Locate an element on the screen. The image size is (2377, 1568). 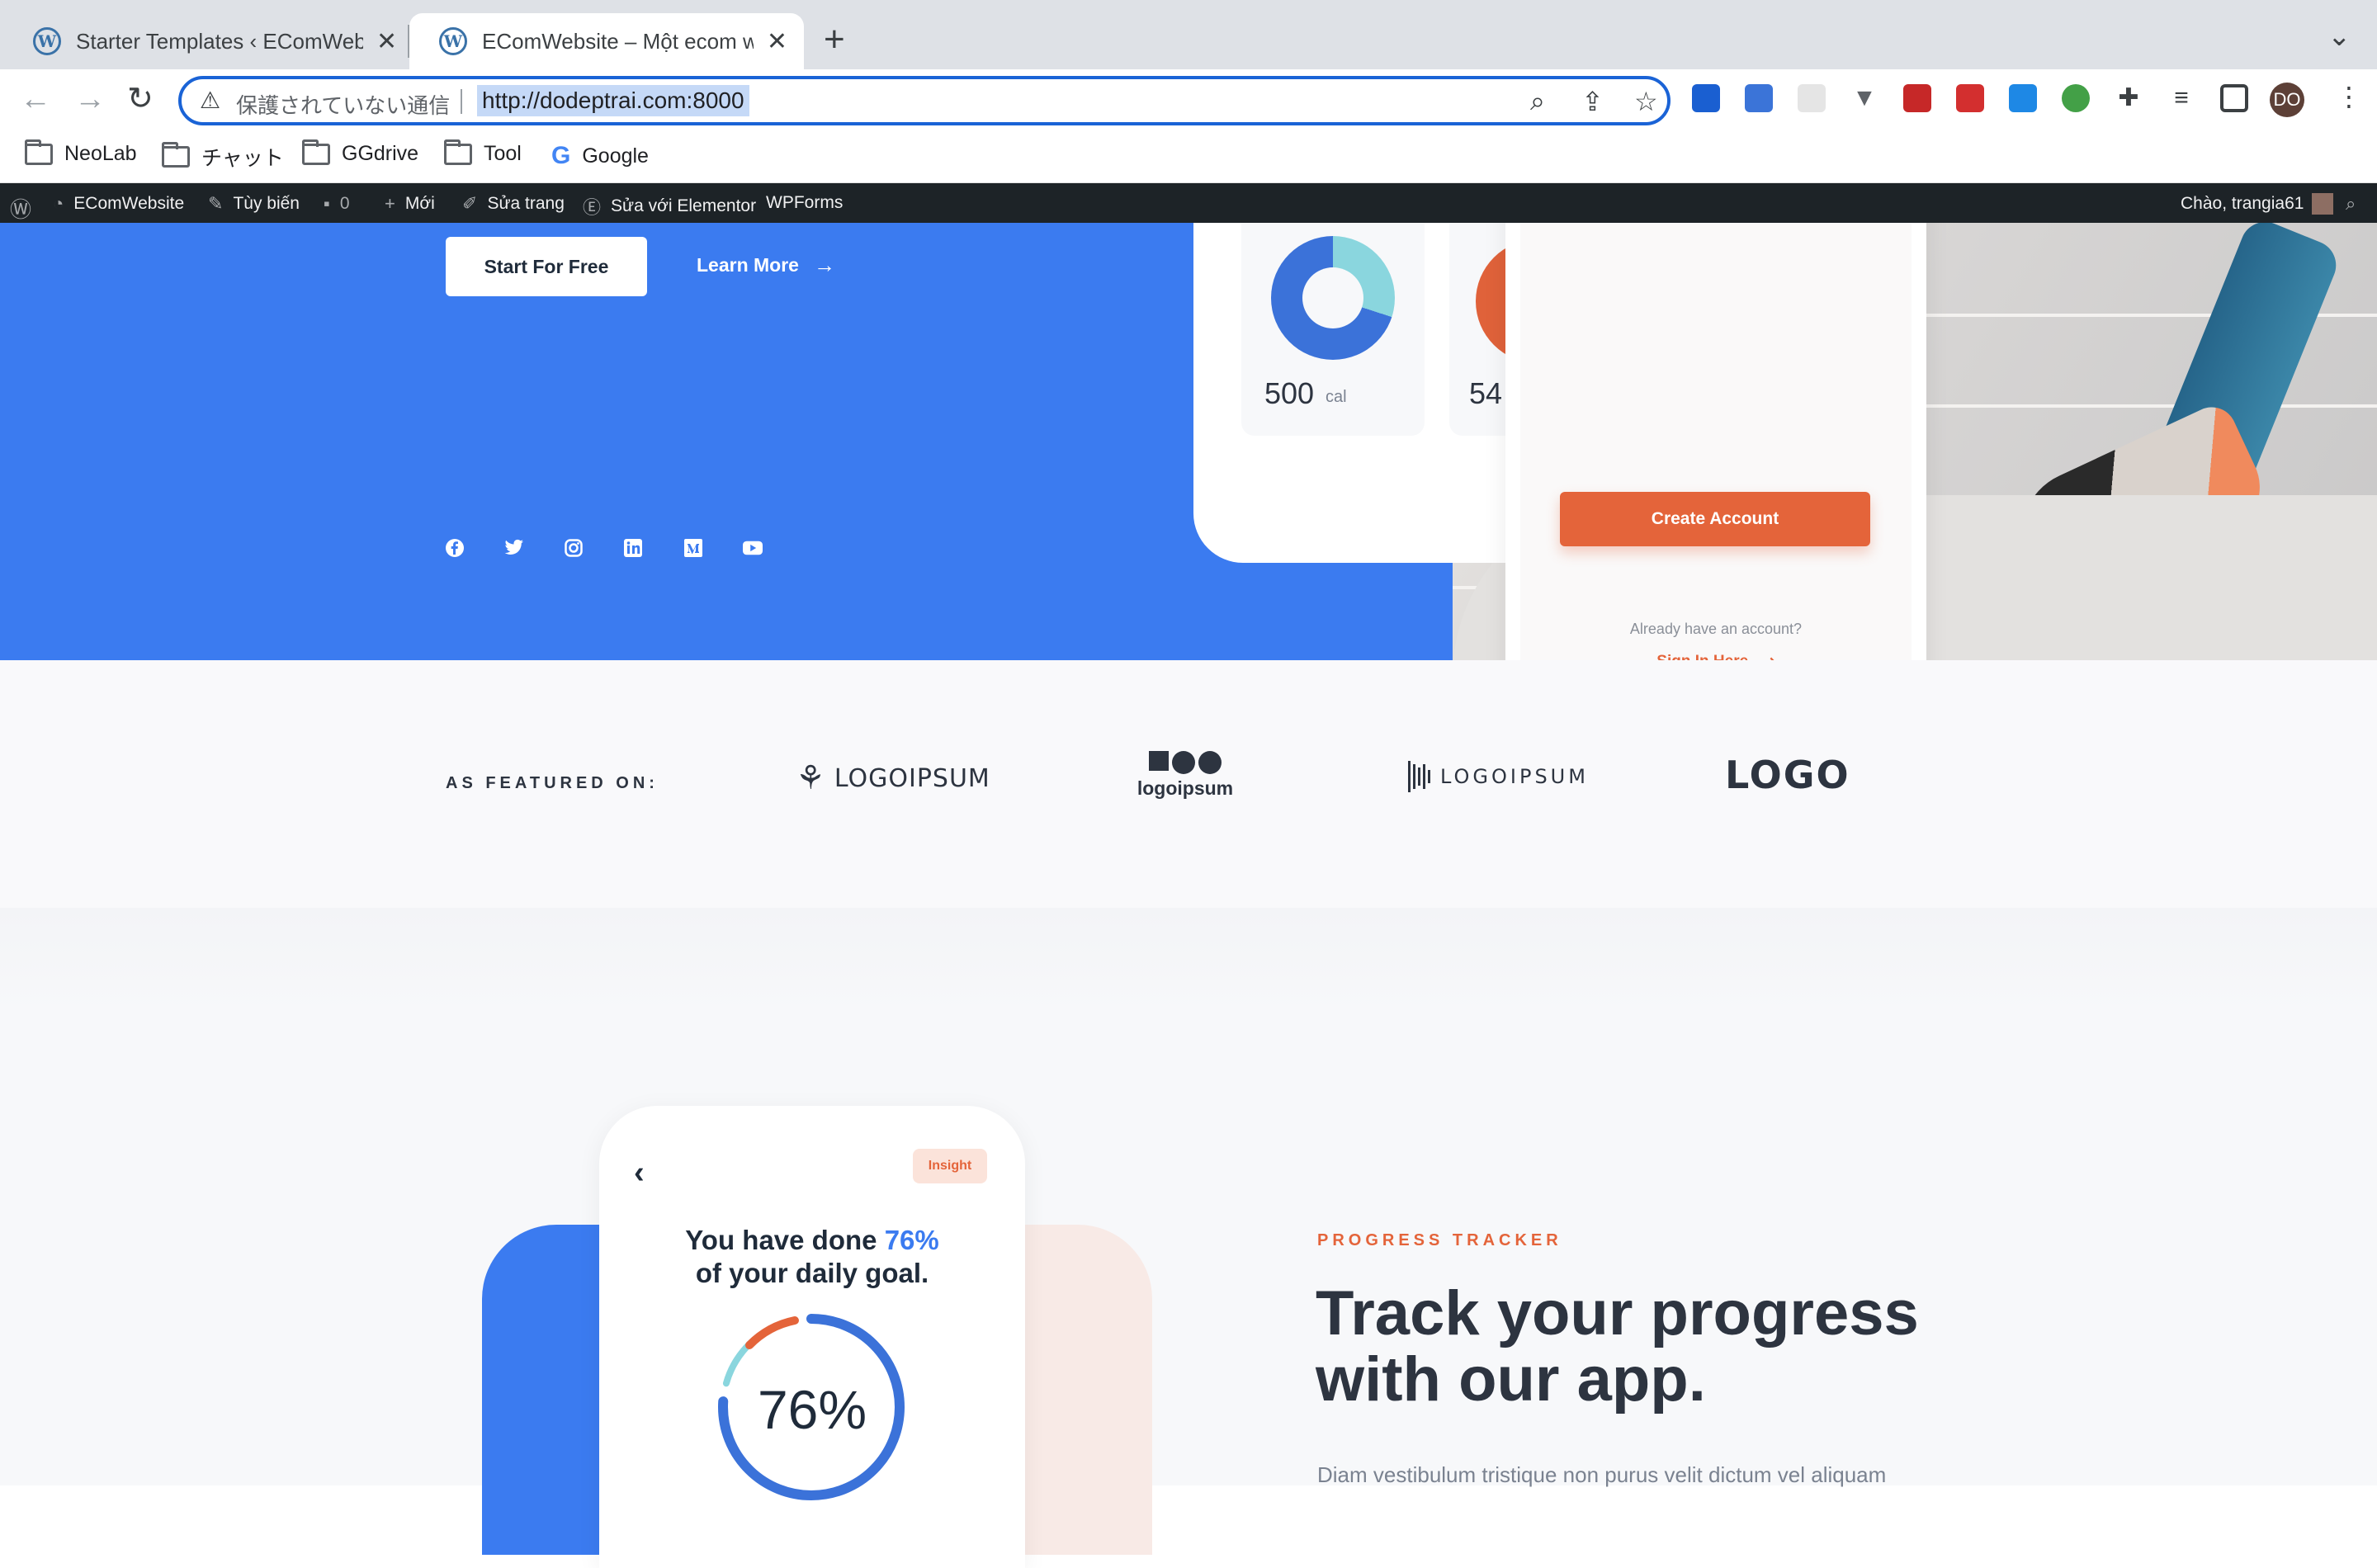
admin-site-name: ◔ EComWebsite is located at coordinates (118, 204).